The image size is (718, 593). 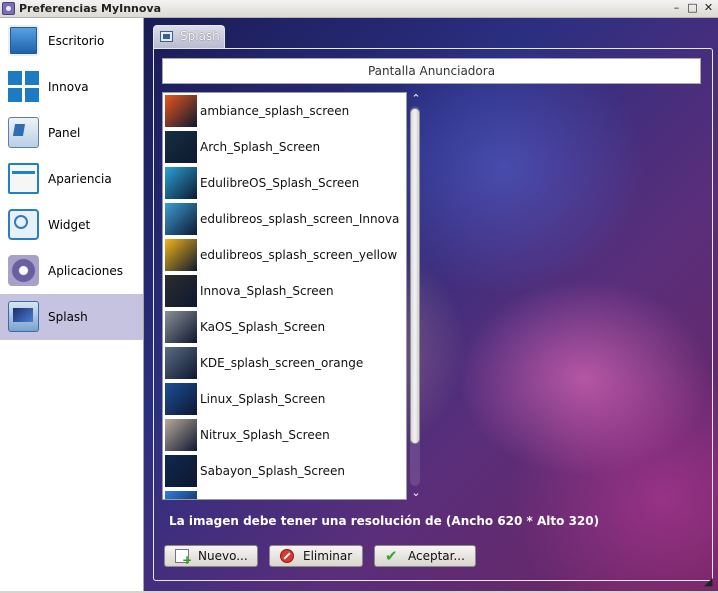 I want to click on splash-name: KDE_splash_screen_orange, so click(x=282, y=363).